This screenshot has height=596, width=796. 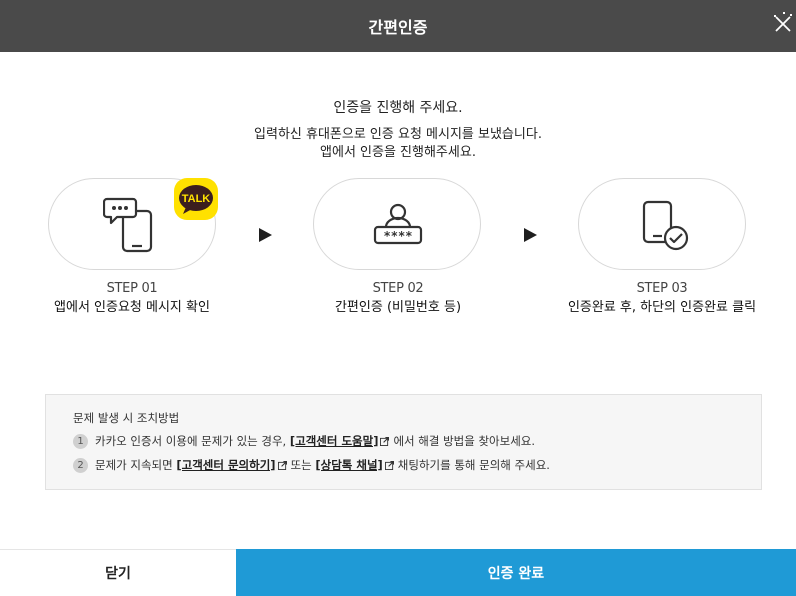 I want to click on intro-line2: 입력하신 휴대폰으로 인증 요청 메시지를 보냈습니다., so click(x=398, y=134).